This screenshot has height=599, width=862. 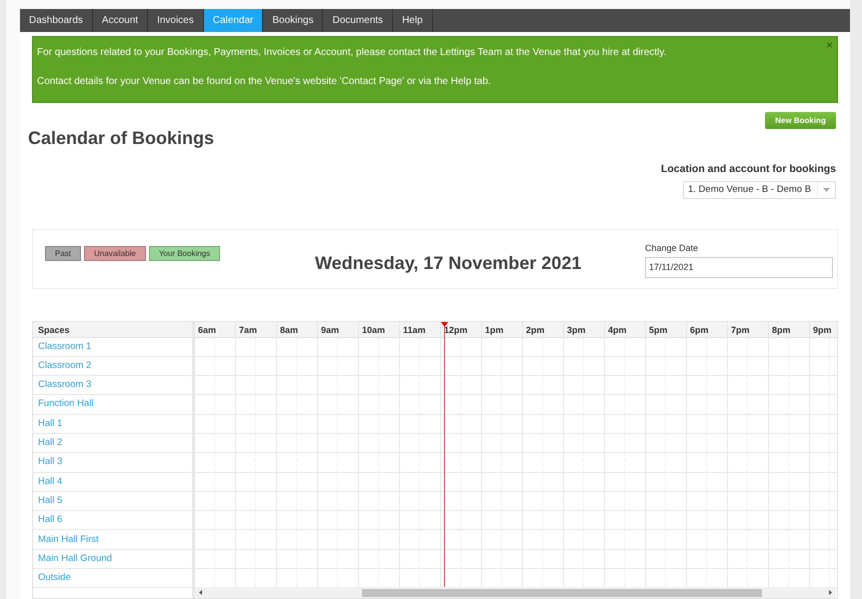 I want to click on hour-header: 1pm, so click(x=494, y=329).